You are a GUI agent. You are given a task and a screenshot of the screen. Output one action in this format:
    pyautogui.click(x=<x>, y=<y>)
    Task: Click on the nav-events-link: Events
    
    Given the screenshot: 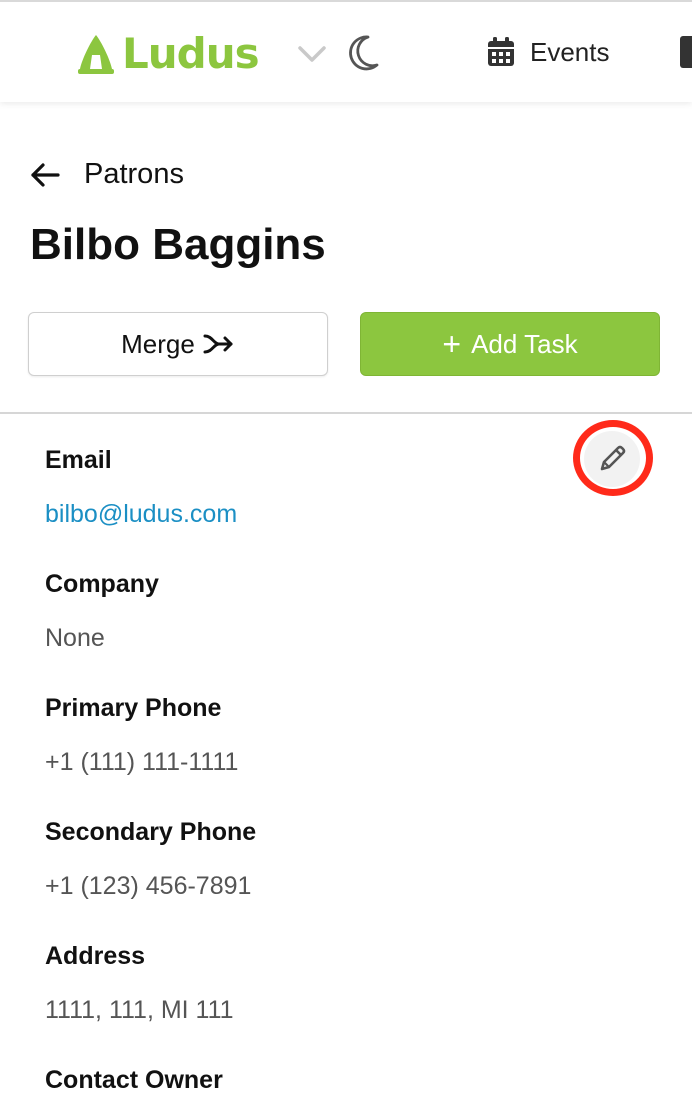 What is the action you would take?
    pyautogui.click(x=548, y=52)
    